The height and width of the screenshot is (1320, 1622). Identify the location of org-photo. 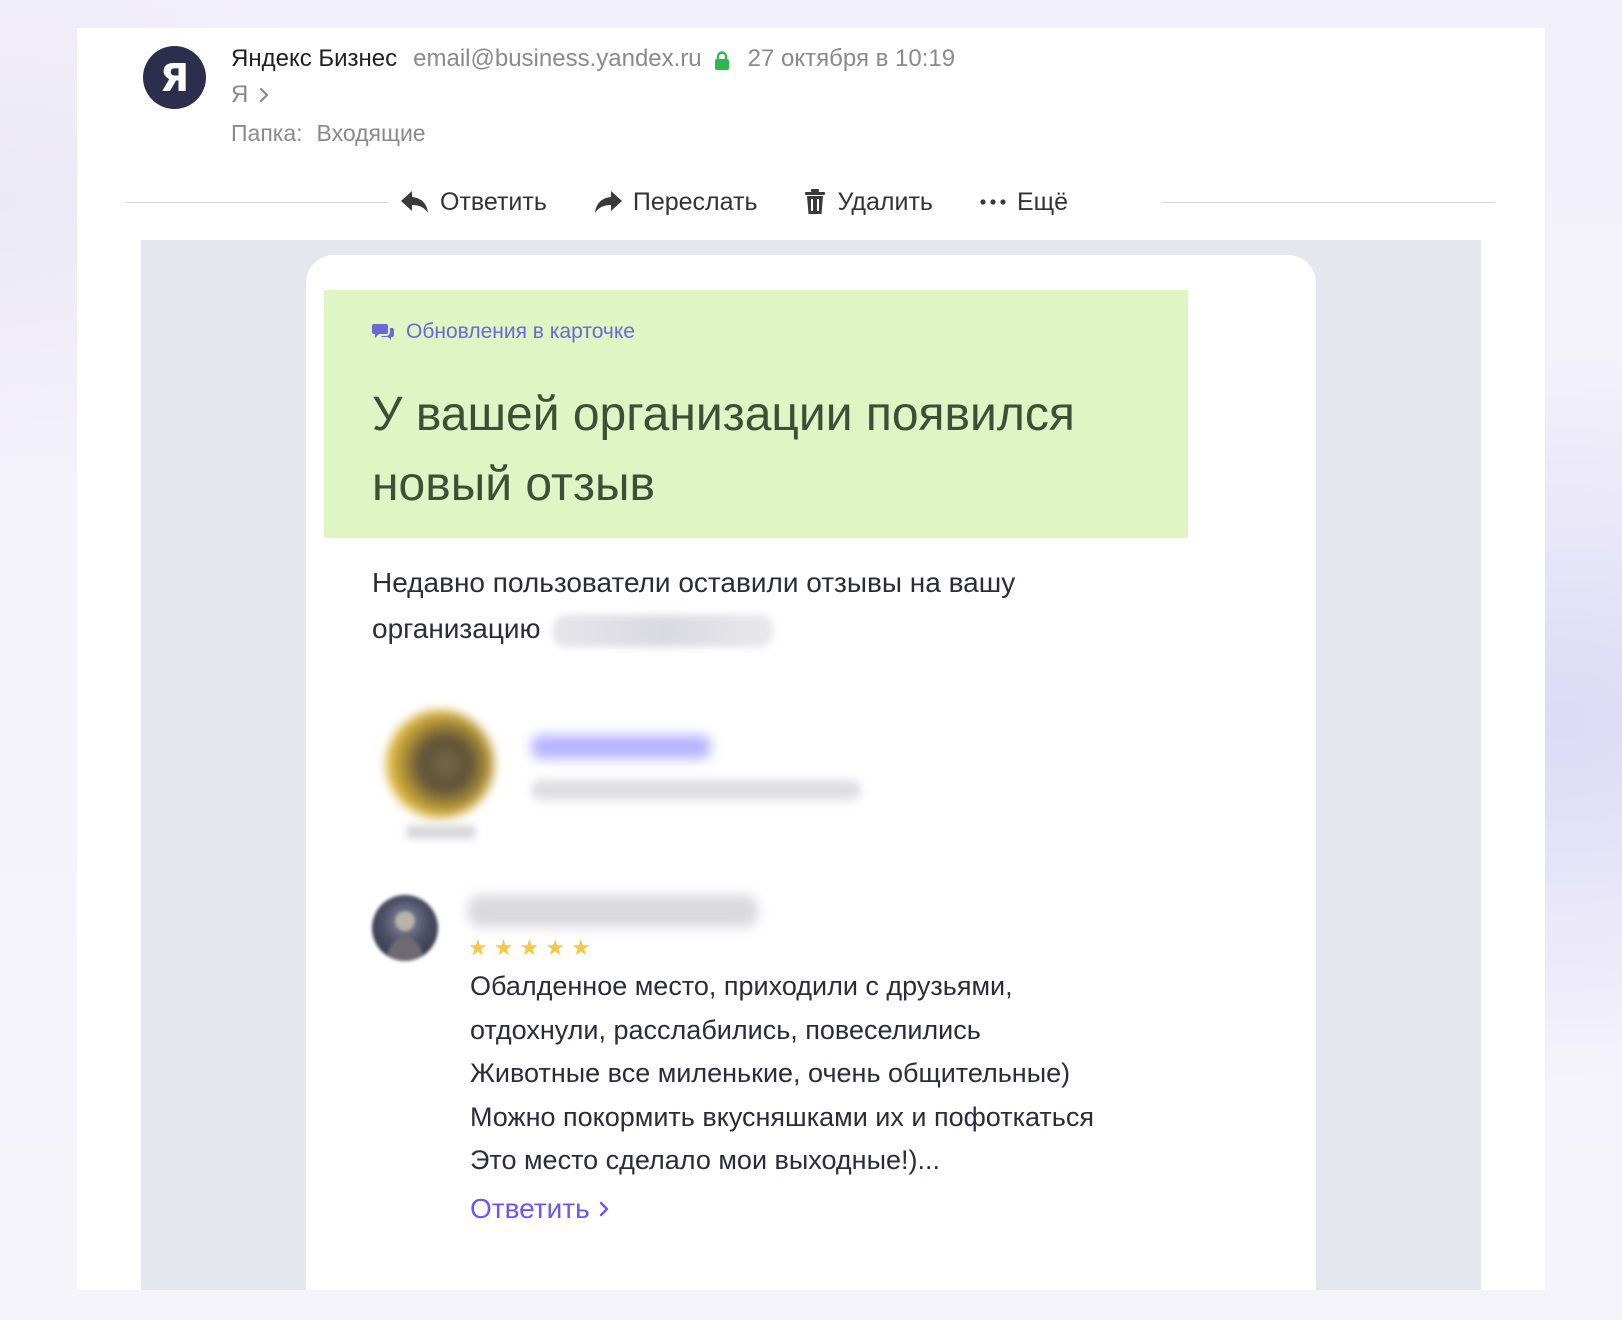
(440, 764).